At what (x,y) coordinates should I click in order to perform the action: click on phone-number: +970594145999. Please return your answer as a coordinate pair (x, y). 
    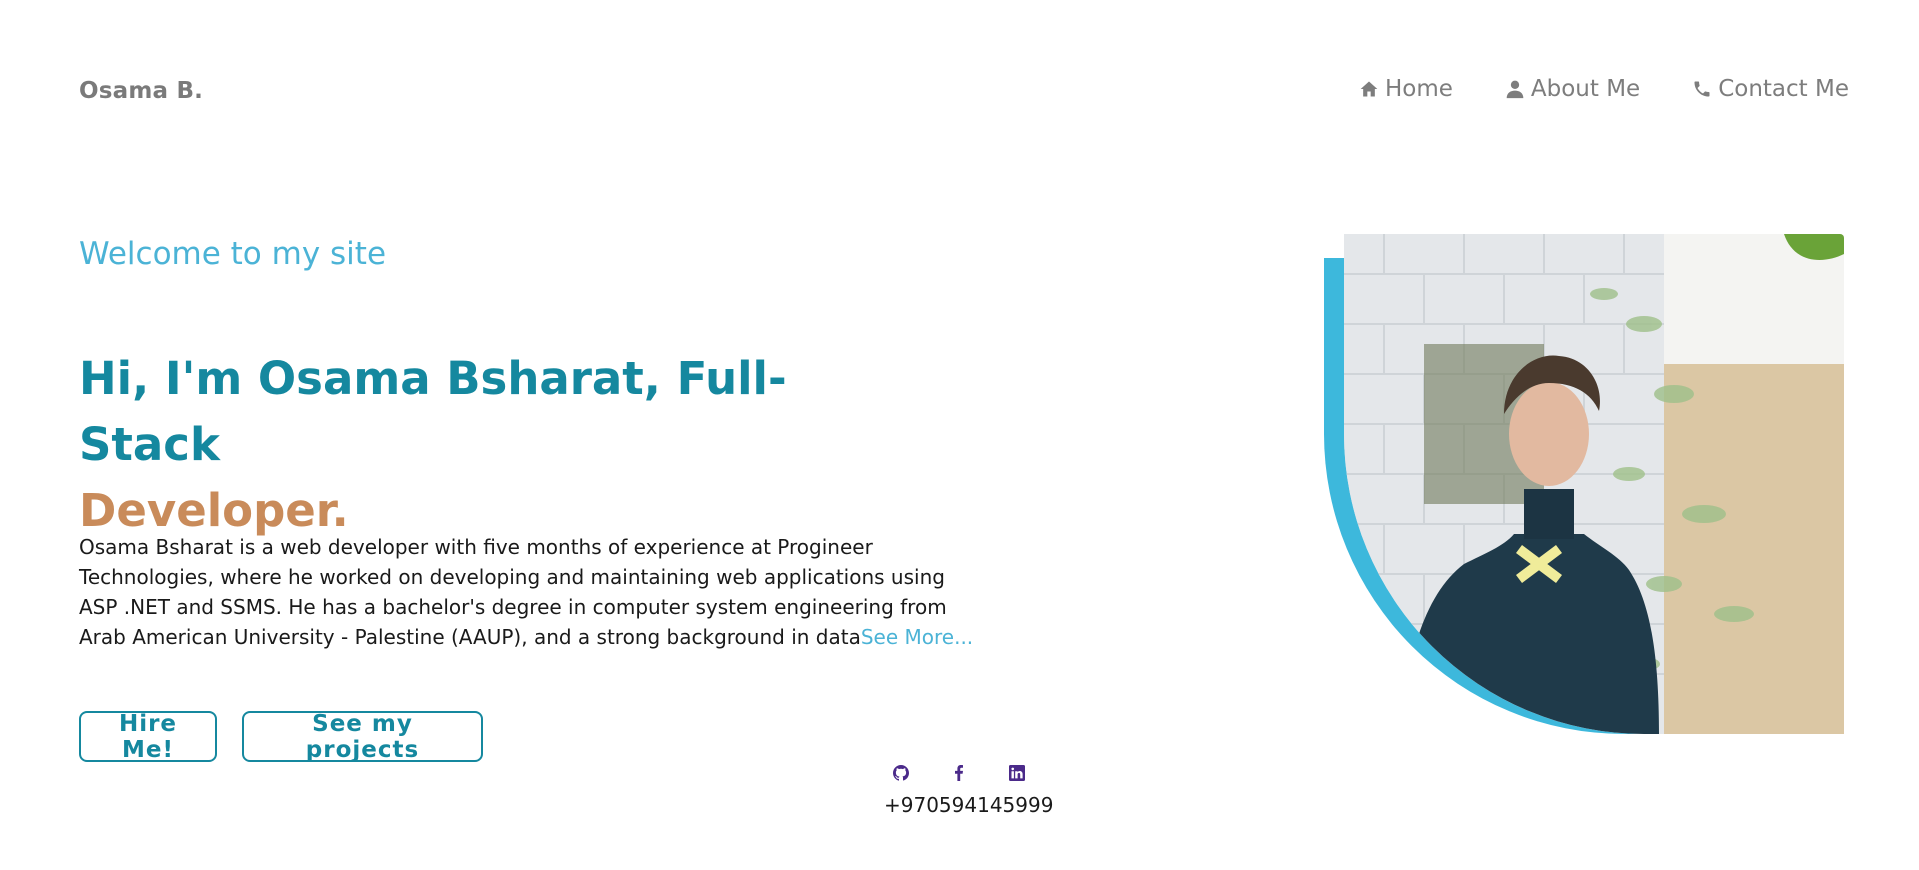
    Looking at the image, I should click on (969, 805).